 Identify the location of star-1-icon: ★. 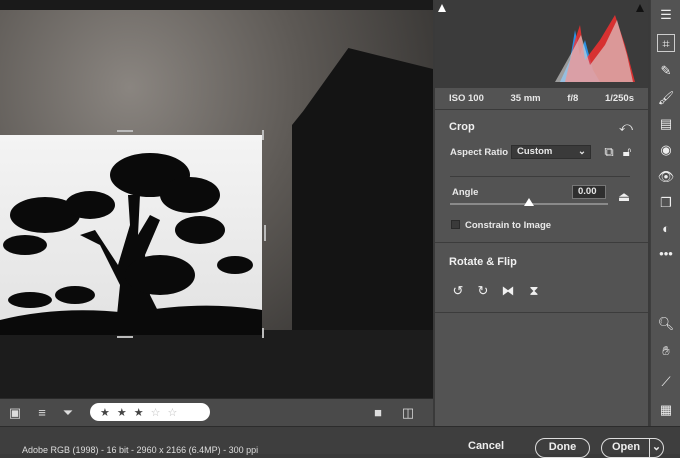
(105, 412).